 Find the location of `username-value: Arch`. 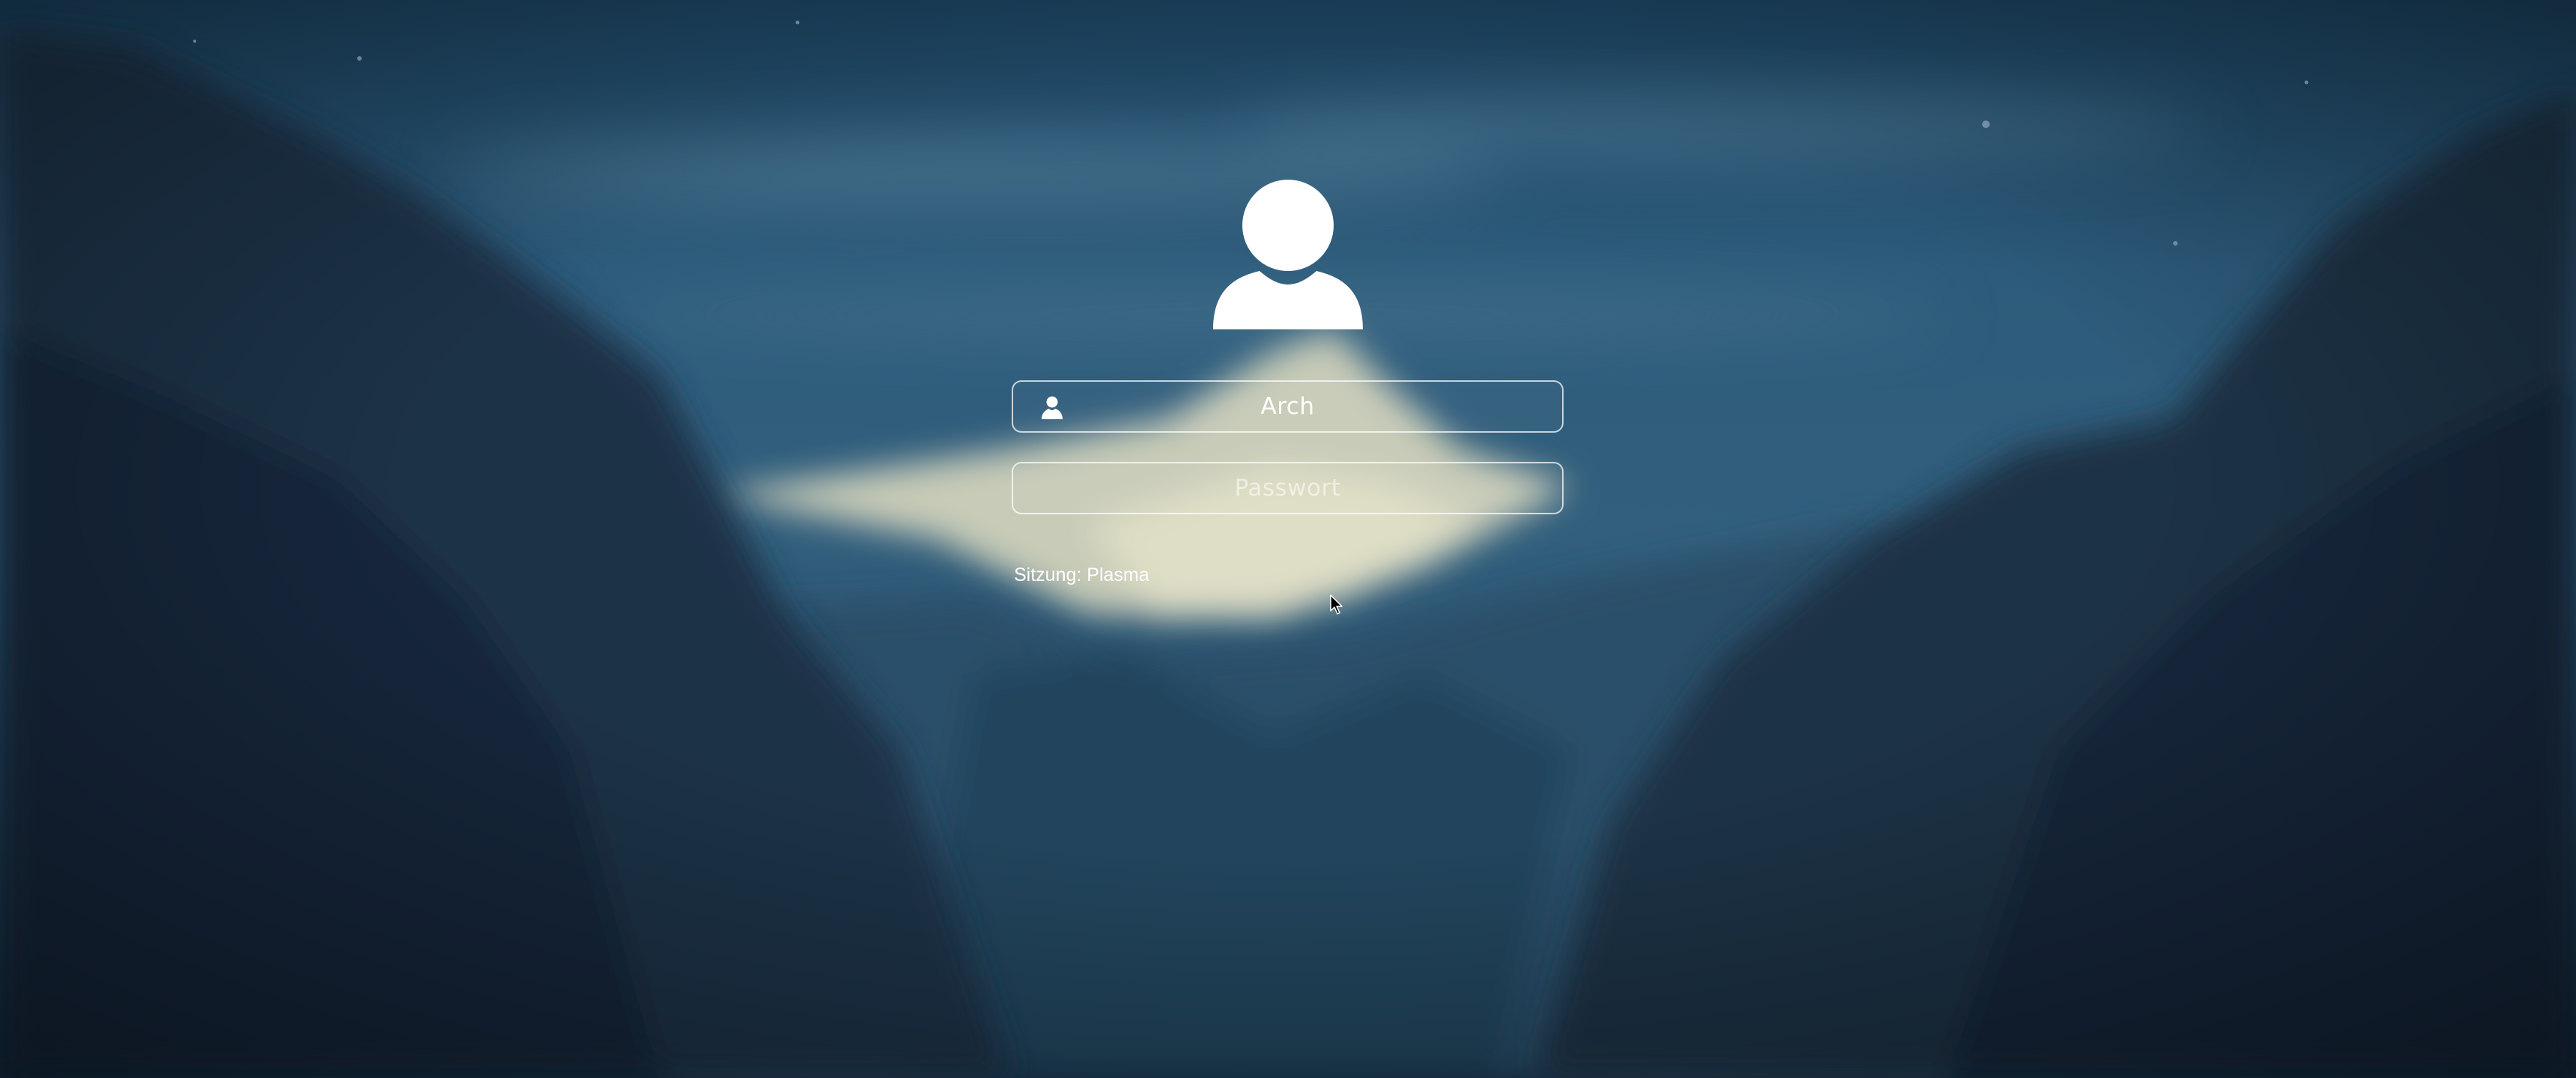

username-value: Arch is located at coordinates (1287, 406).